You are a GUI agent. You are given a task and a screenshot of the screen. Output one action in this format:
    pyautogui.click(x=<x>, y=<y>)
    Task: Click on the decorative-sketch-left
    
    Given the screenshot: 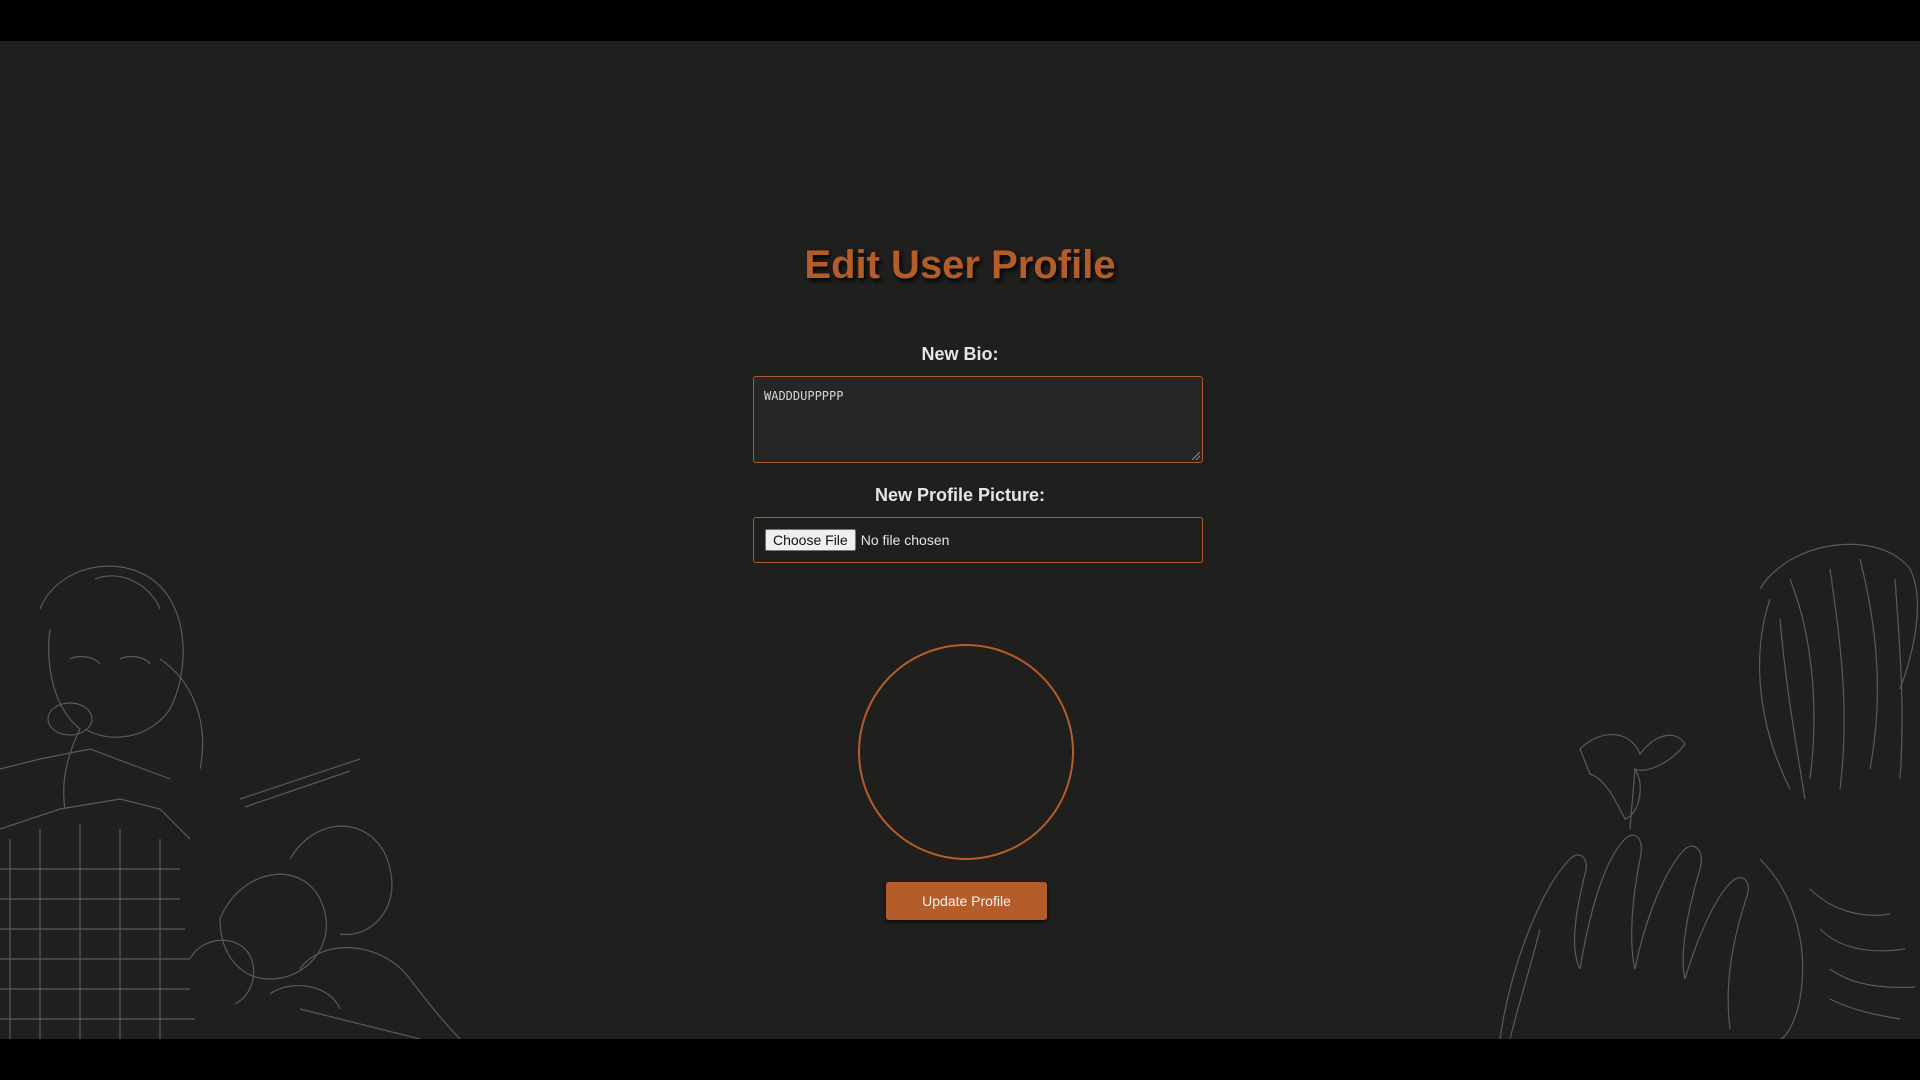 What is the action you would take?
    pyautogui.click(x=230, y=802)
    